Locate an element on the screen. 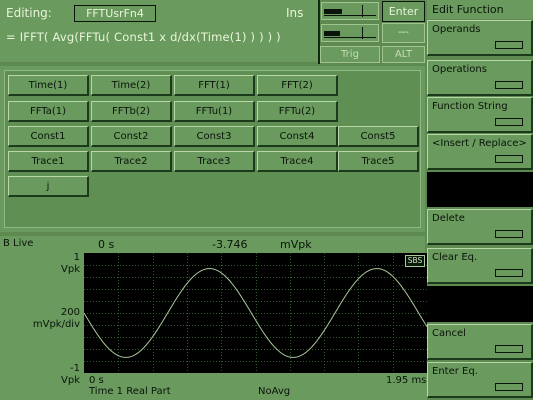 This screenshot has height=400, width=533. operand-ffta1-button: FFTa(1) is located at coordinates (48, 111).